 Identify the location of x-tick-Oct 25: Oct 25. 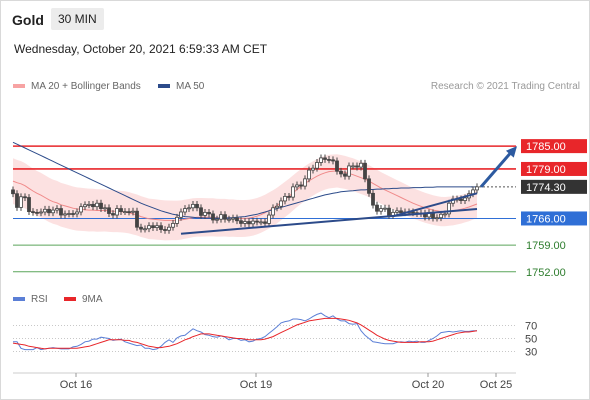
(496, 385).